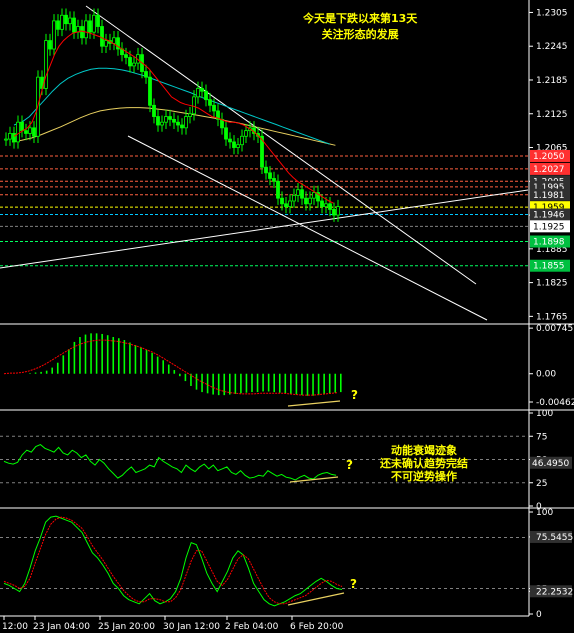 The image size is (574, 633). Describe the element at coordinates (549, 243) in the screenshot. I see `price-level-label: 1.1898` at that location.